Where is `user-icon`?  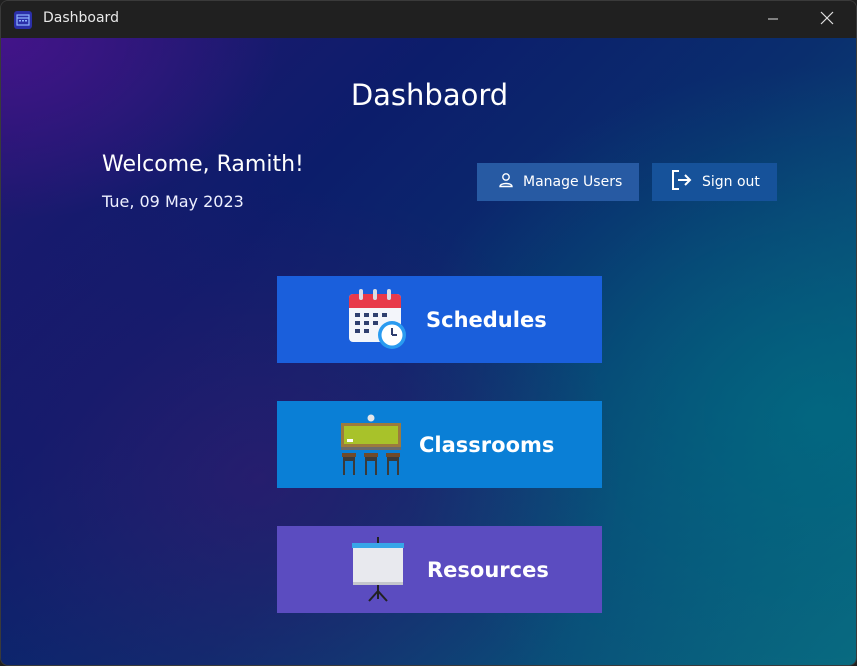 user-icon is located at coordinates (506, 182).